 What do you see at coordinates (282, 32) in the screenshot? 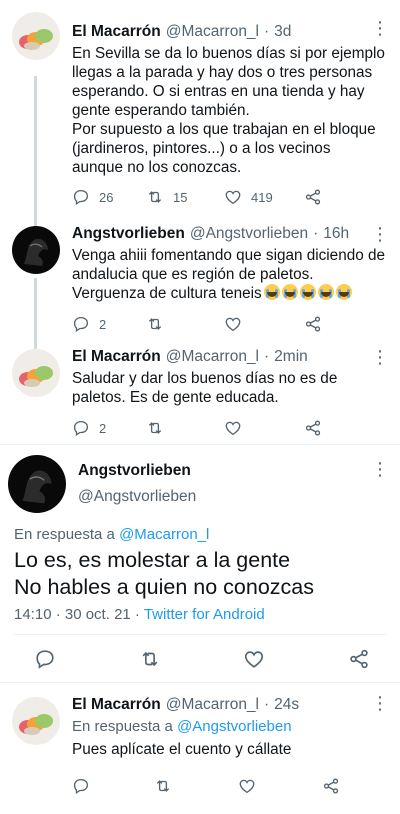
I see `tweet-time: 3d` at bounding box center [282, 32].